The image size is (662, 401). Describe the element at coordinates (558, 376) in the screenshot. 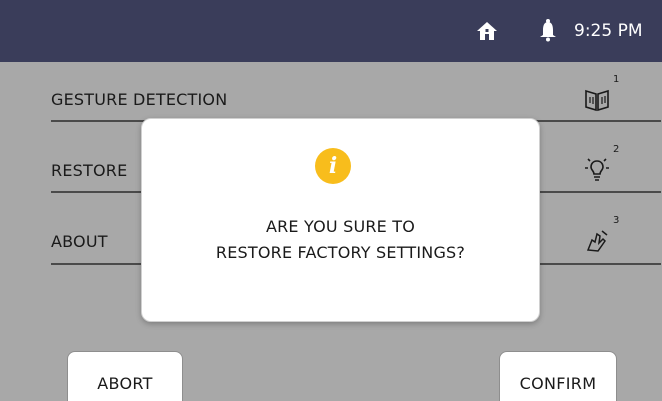

I see `confirm-button: CONFIRM` at that location.